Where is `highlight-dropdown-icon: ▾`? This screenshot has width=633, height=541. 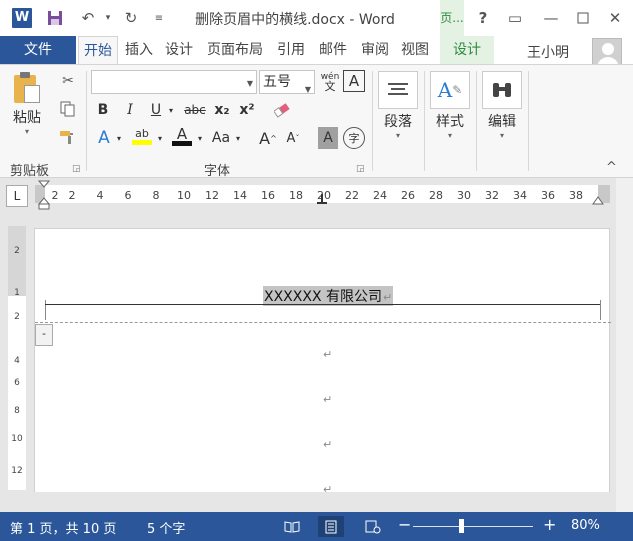
highlight-dropdown-icon: ▾ is located at coordinates (160, 138).